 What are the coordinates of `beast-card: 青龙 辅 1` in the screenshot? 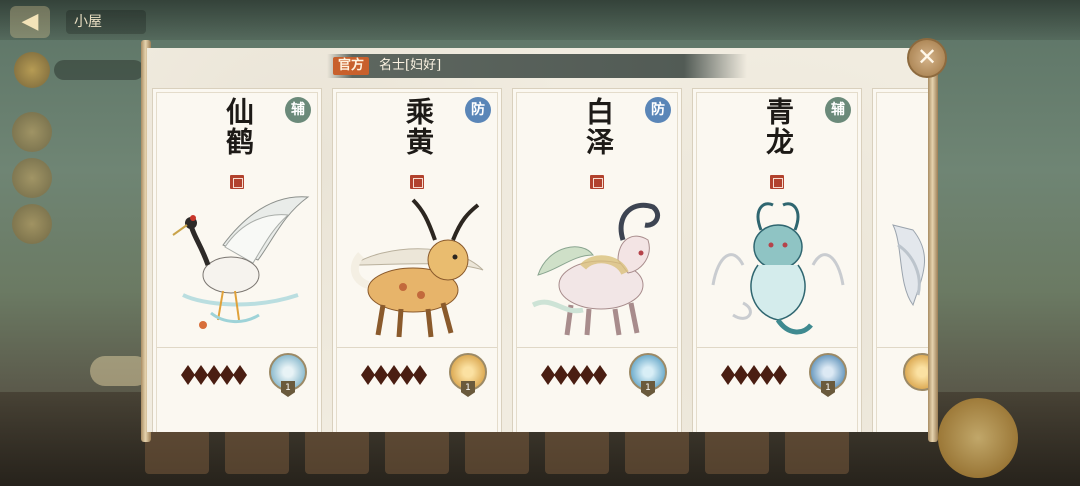 It's located at (777, 260).